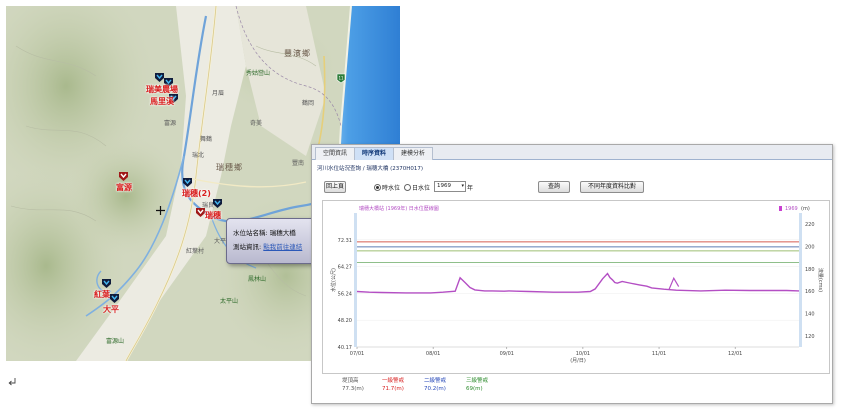 This screenshot has height=411, width=847. Describe the element at coordinates (218, 93) in the screenshot. I see `place-yuemei: 月眉` at that location.